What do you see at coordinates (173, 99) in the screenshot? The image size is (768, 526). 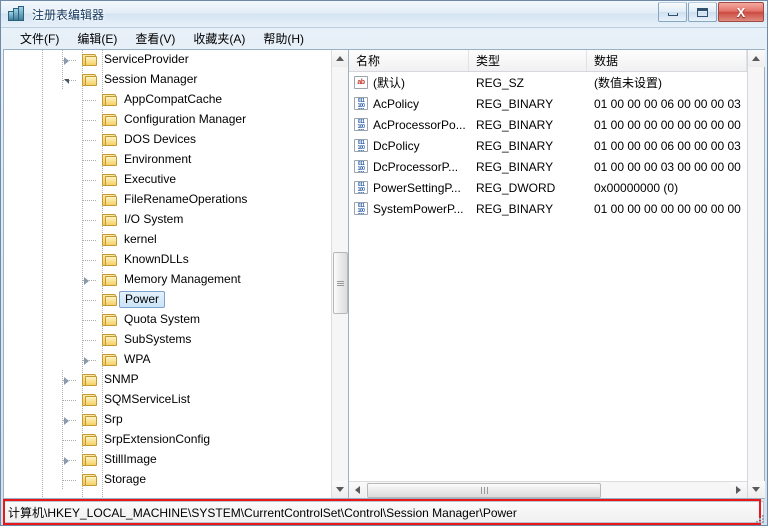 I see `tree-item-label: AppCompatCache` at bounding box center [173, 99].